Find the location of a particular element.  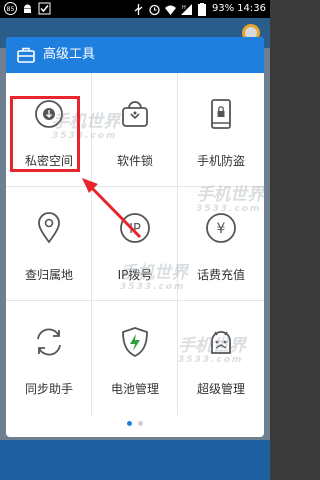

battery-shield-icon is located at coordinates (135, 342).